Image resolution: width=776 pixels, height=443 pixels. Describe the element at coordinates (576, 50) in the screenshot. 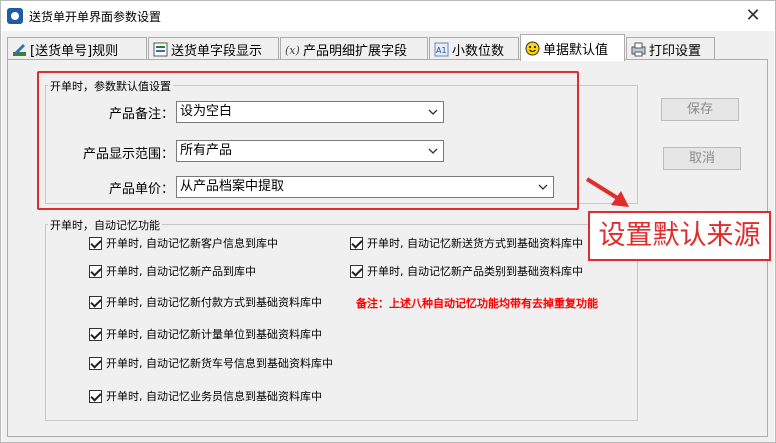

I see `tab-label: 单据默认值` at that location.